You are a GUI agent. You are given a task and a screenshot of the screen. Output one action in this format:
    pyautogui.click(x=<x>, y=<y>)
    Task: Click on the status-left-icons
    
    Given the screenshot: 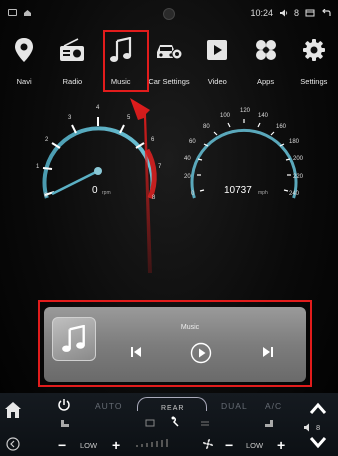 What is the action you would take?
    pyautogui.click(x=20, y=13)
    